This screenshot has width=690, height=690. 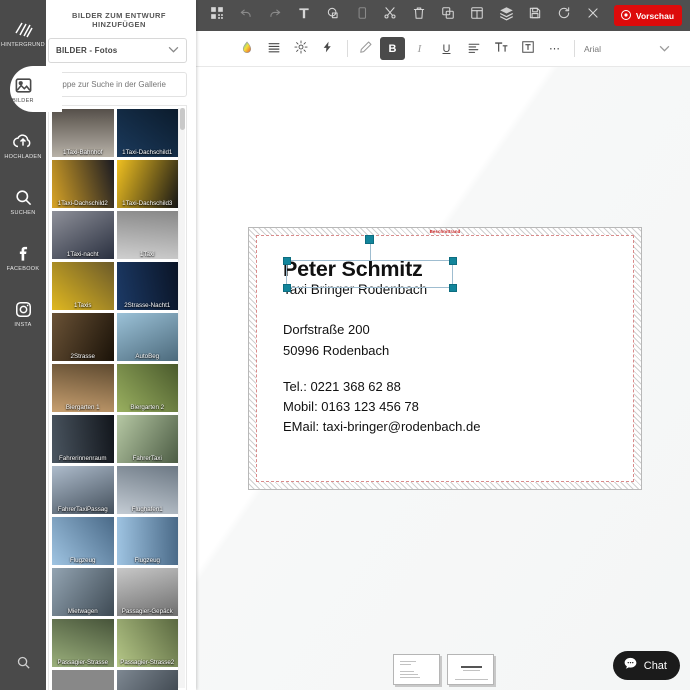 I want to click on more-options-icon: ⋯, so click(x=554, y=49).